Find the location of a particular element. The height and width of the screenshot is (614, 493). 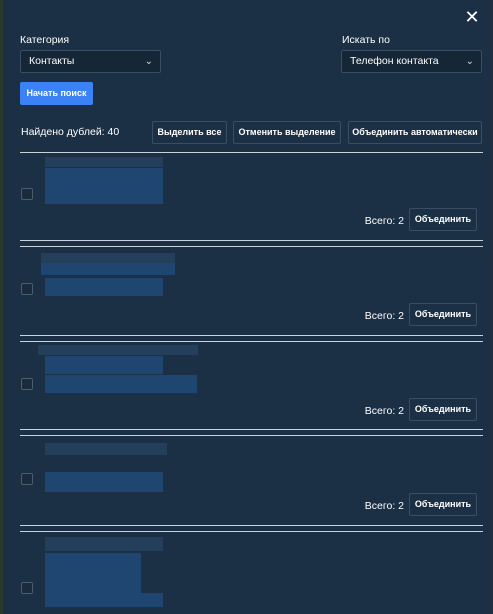

duplicates-found-count: Найдено дублей: 40 is located at coordinates (70, 132).